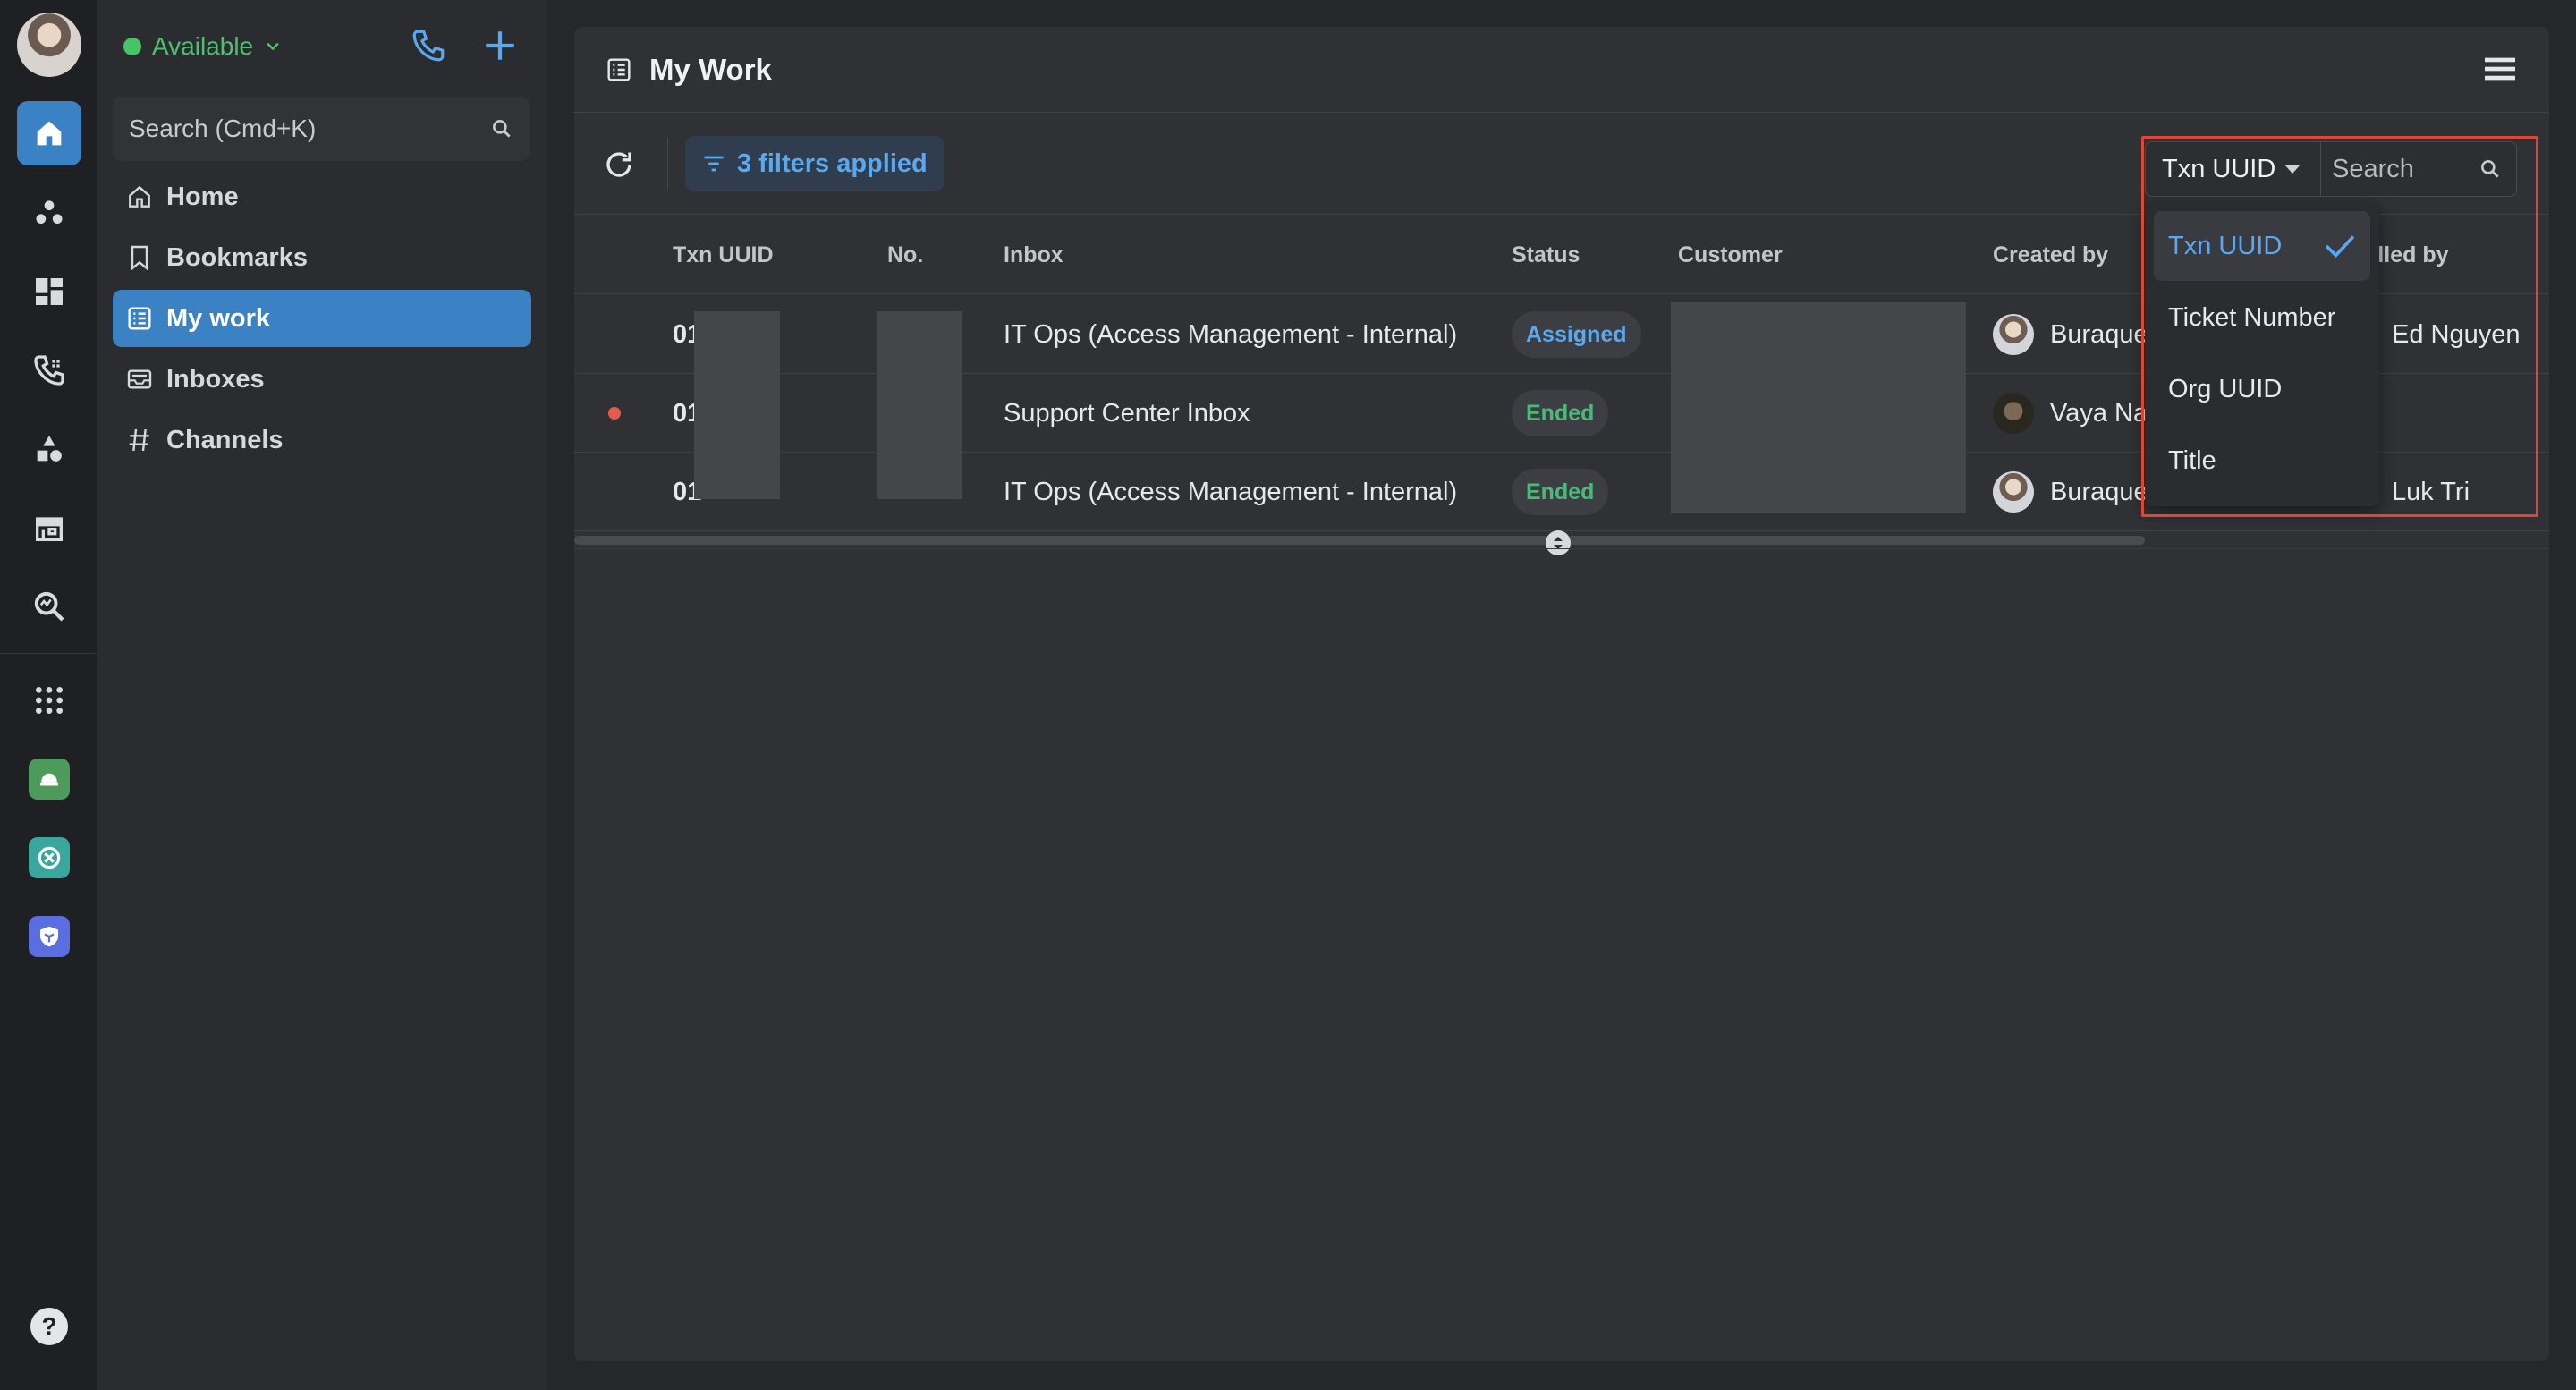  Describe the element at coordinates (2418, 169) in the screenshot. I see `table-search-input: Search` at that location.